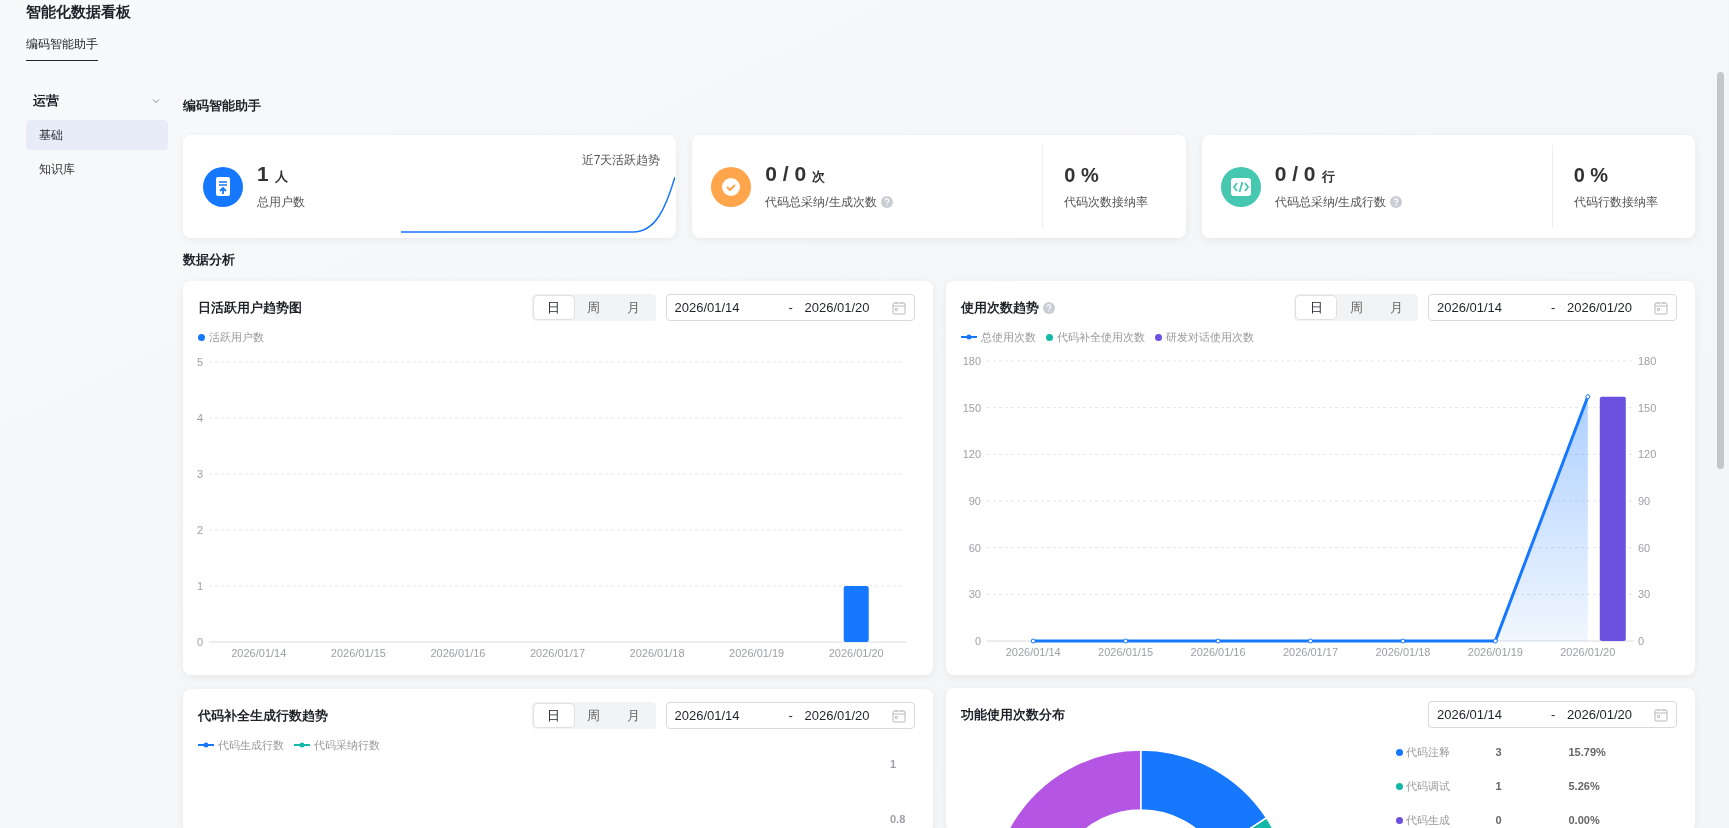 This screenshot has height=828, width=1729. Describe the element at coordinates (1584, 820) in the screenshot. I see `percent-value: 0.00%` at that location.